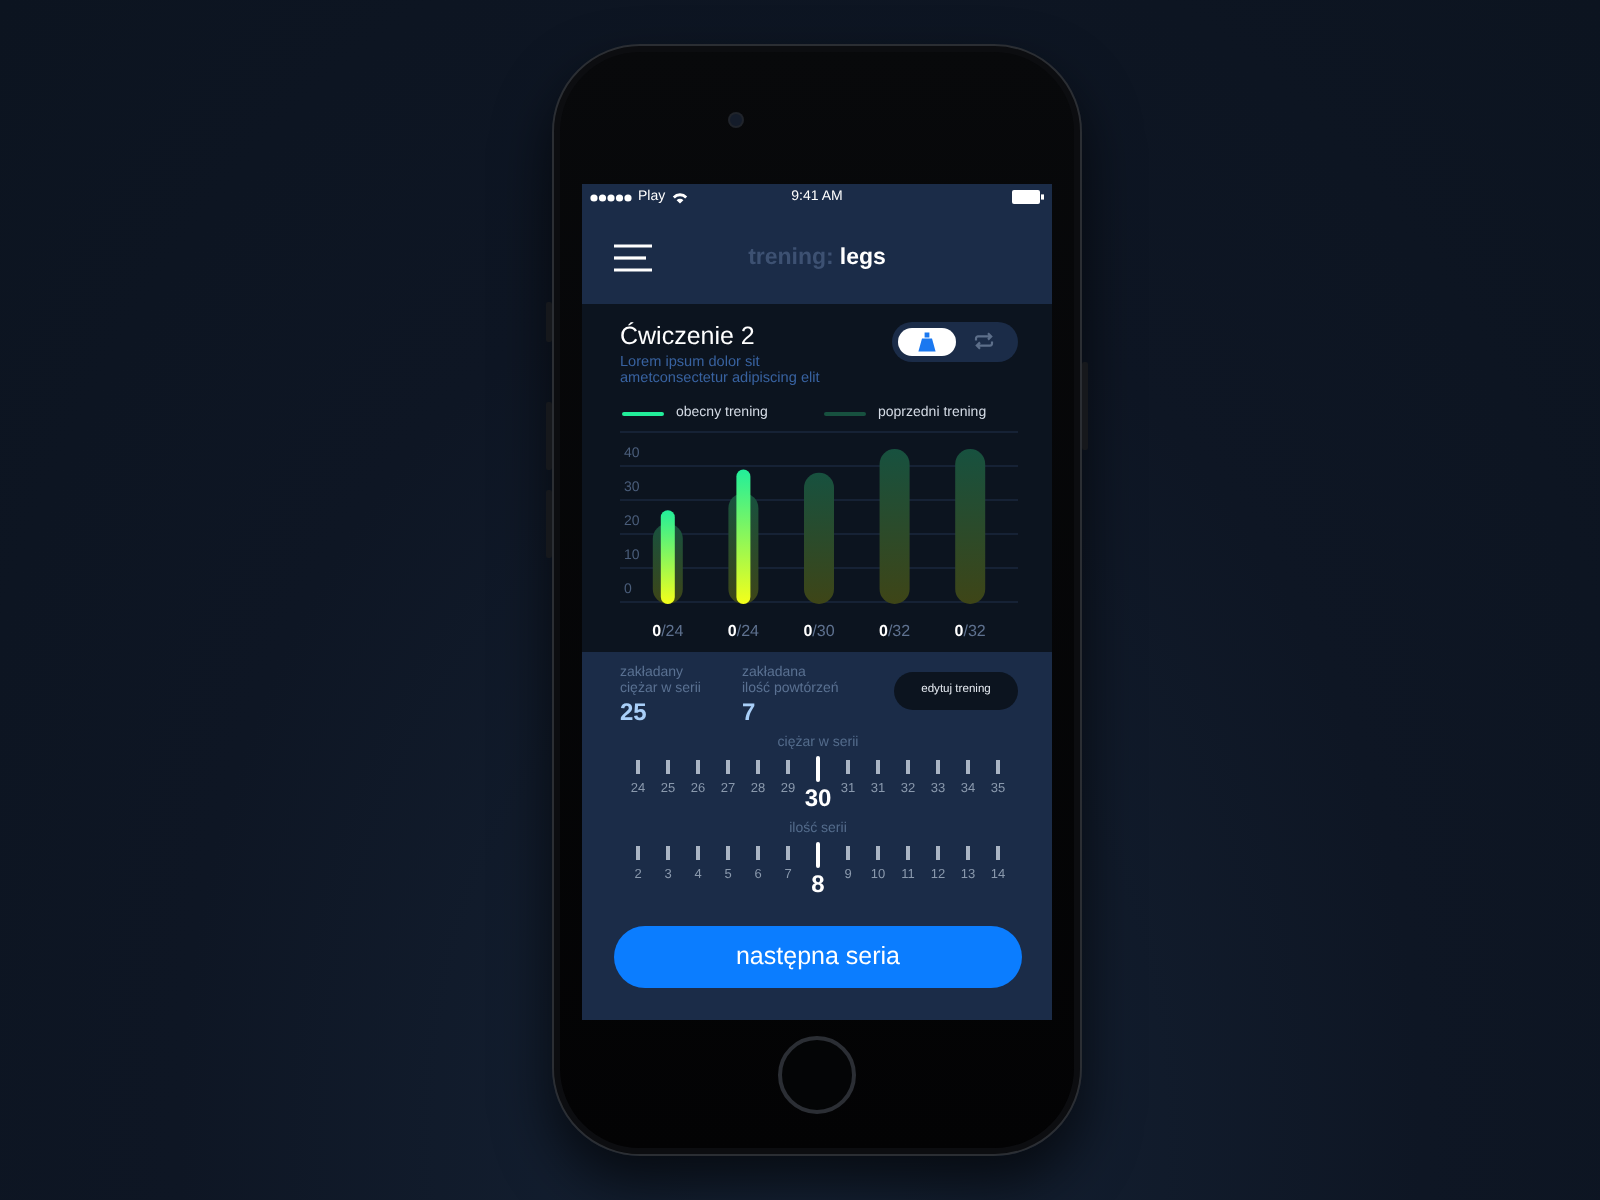  I want to click on signal-icon, so click(611, 197).